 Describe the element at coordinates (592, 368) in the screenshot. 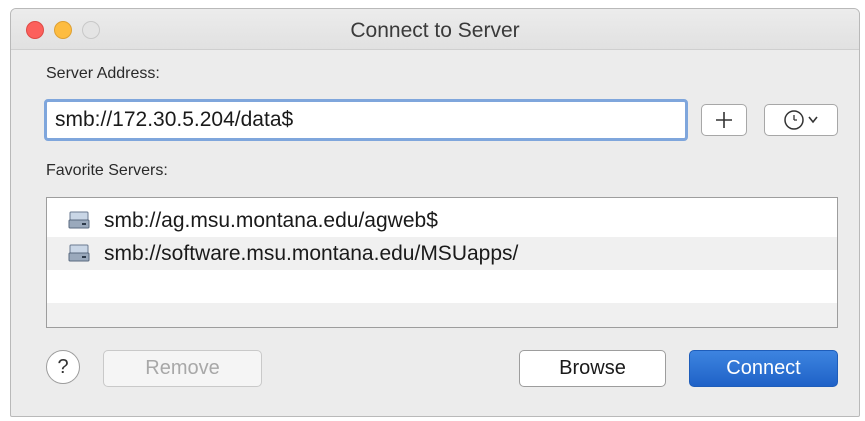

I see `browse-button: Browse` at that location.